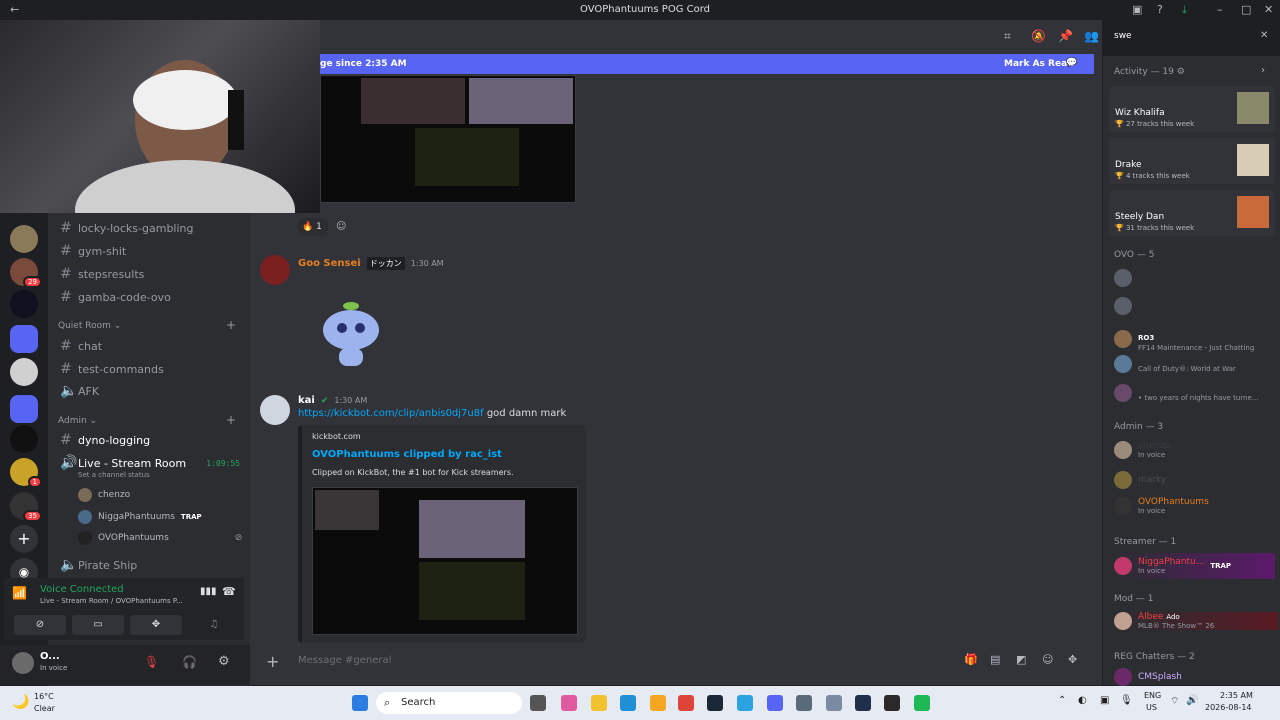  What do you see at coordinates (40, 625) in the screenshot?
I see `camera-off-button: ⊘` at bounding box center [40, 625].